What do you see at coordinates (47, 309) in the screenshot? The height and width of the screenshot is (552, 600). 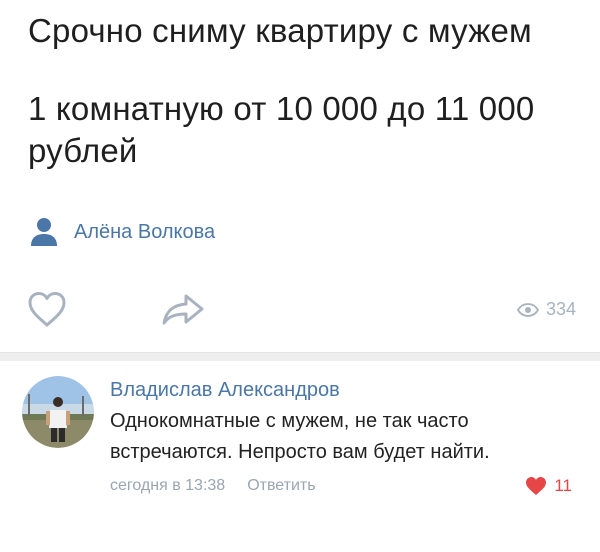 I see `heart-outline-icon` at bounding box center [47, 309].